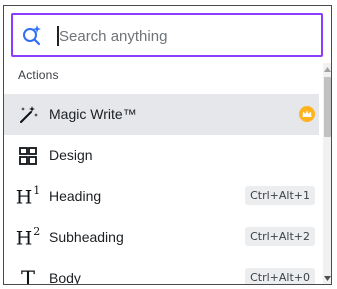  I want to click on heading-2-icon: H2, so click(28, 237).